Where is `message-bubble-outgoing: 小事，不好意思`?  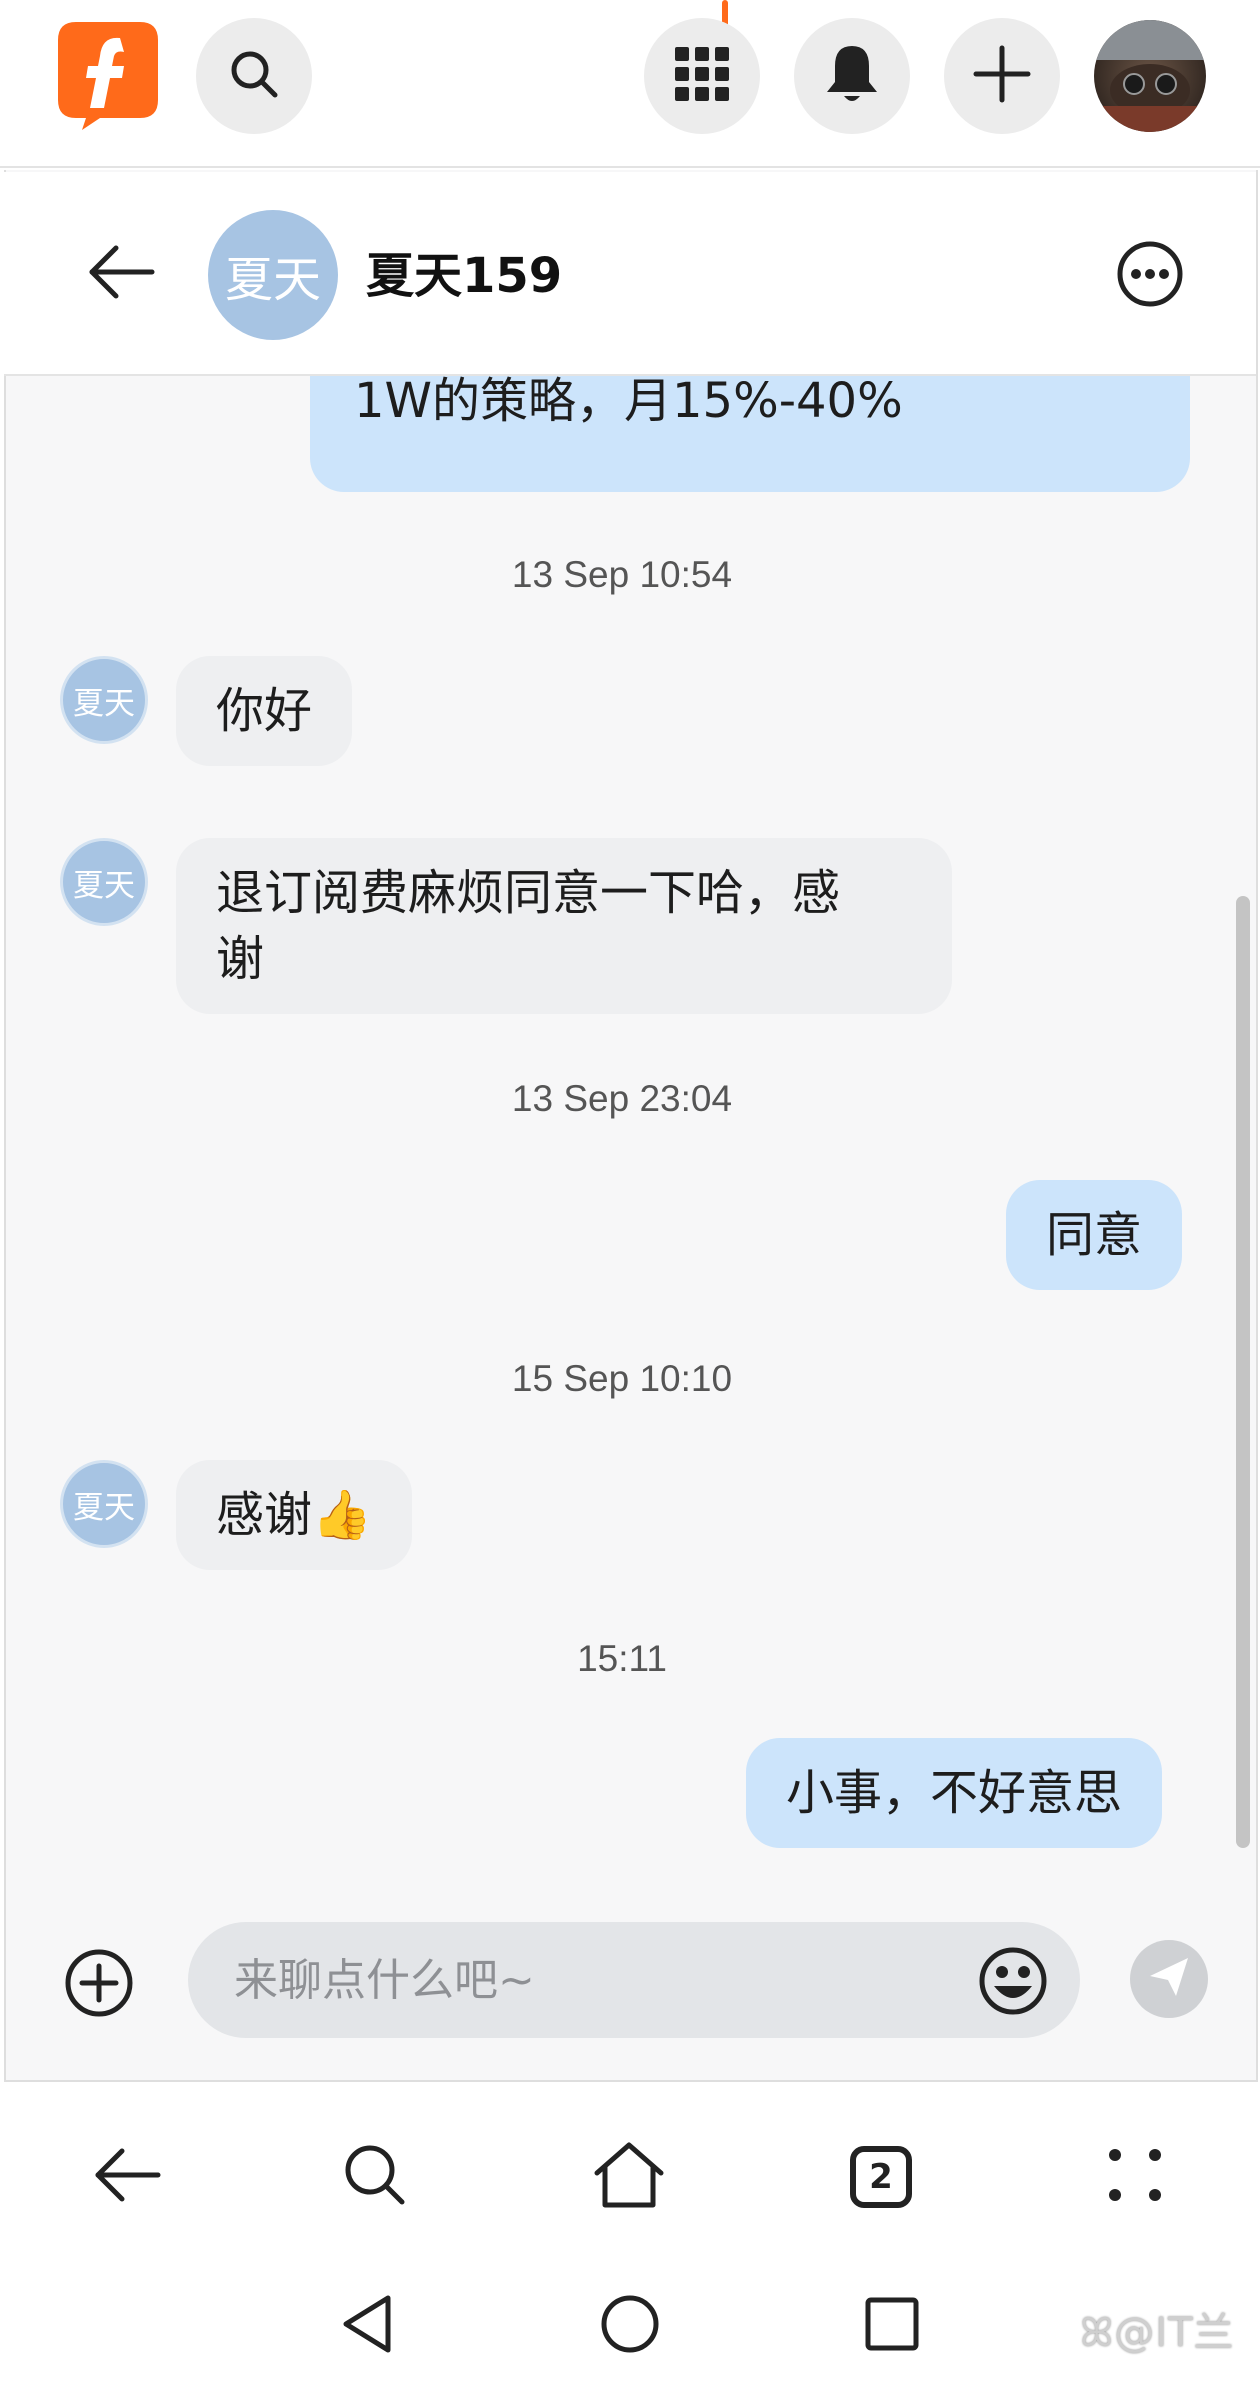
message-bubble-outgoing: 小事，不好意思 is located at coordinates (954, 1793).